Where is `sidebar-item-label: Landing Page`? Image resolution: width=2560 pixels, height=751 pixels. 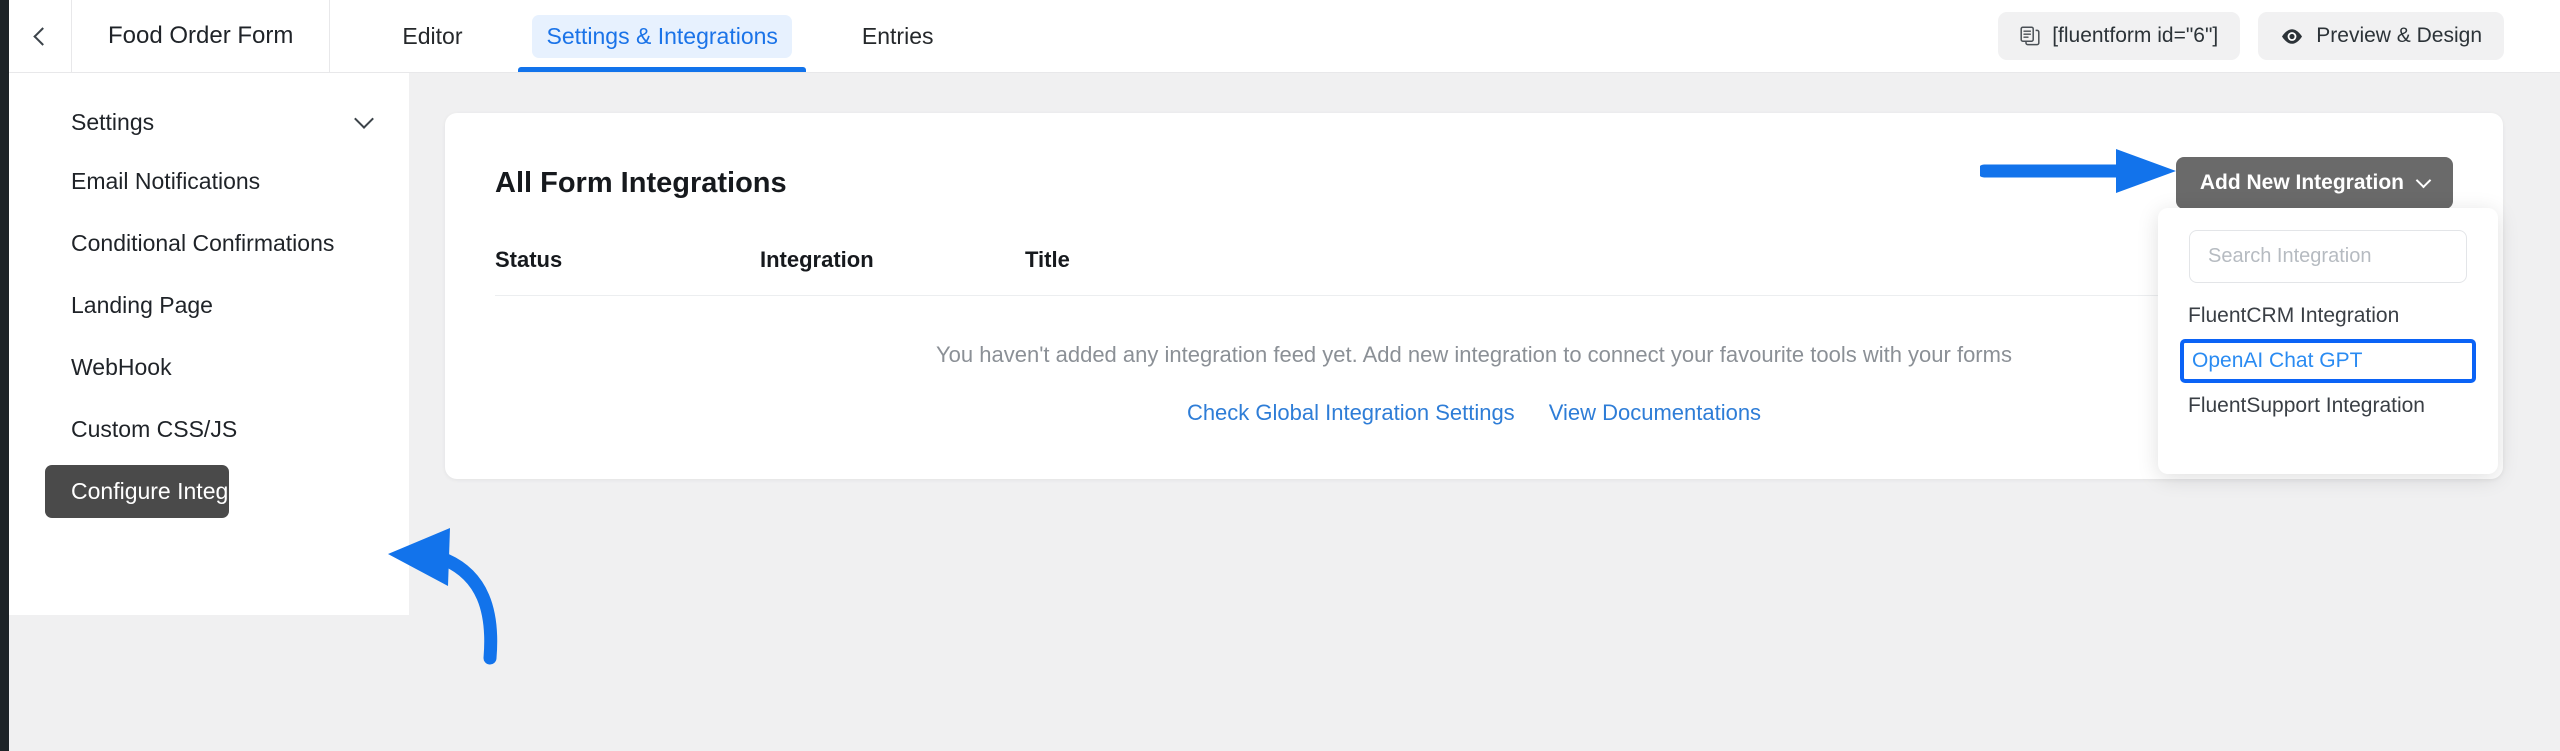 sidebar-item-label: Landing Page is located at coordinates (142, 305).